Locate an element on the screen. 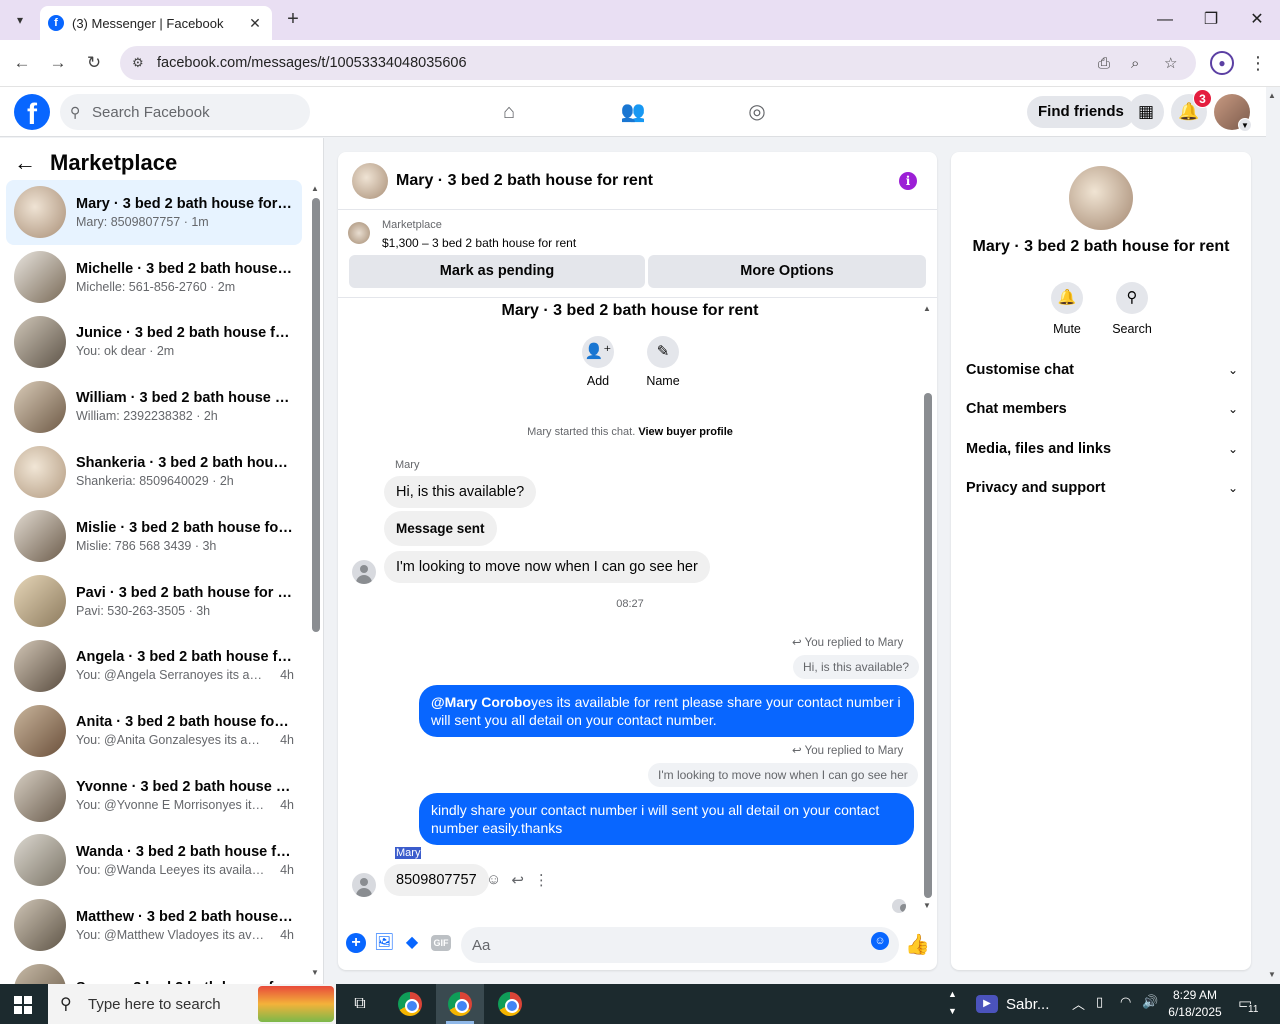  emoji-icon: ☺ is located at coordinates (880, 941).